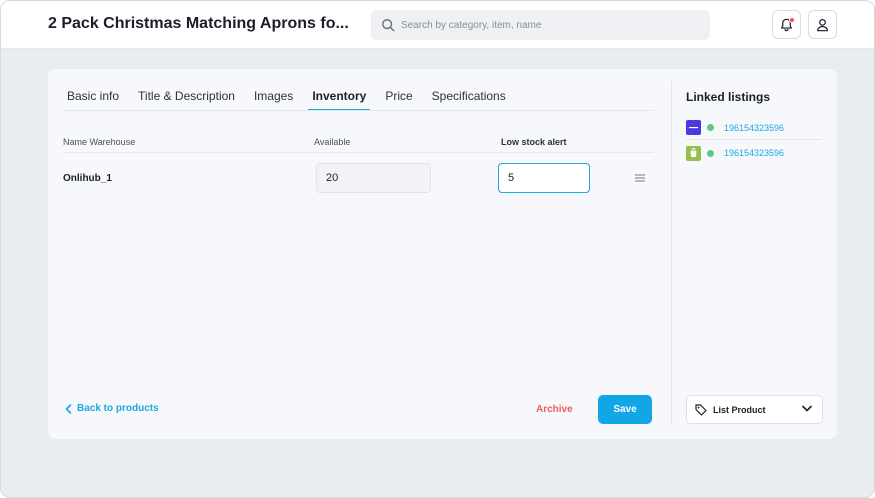 This screenshot has width=875, height=498. I want to click on notifications-button, so click(786, 24).